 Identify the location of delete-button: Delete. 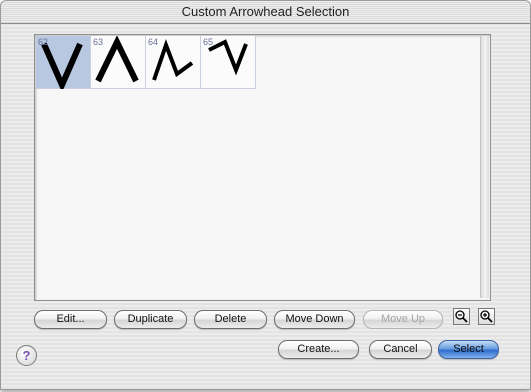
(230, 319).